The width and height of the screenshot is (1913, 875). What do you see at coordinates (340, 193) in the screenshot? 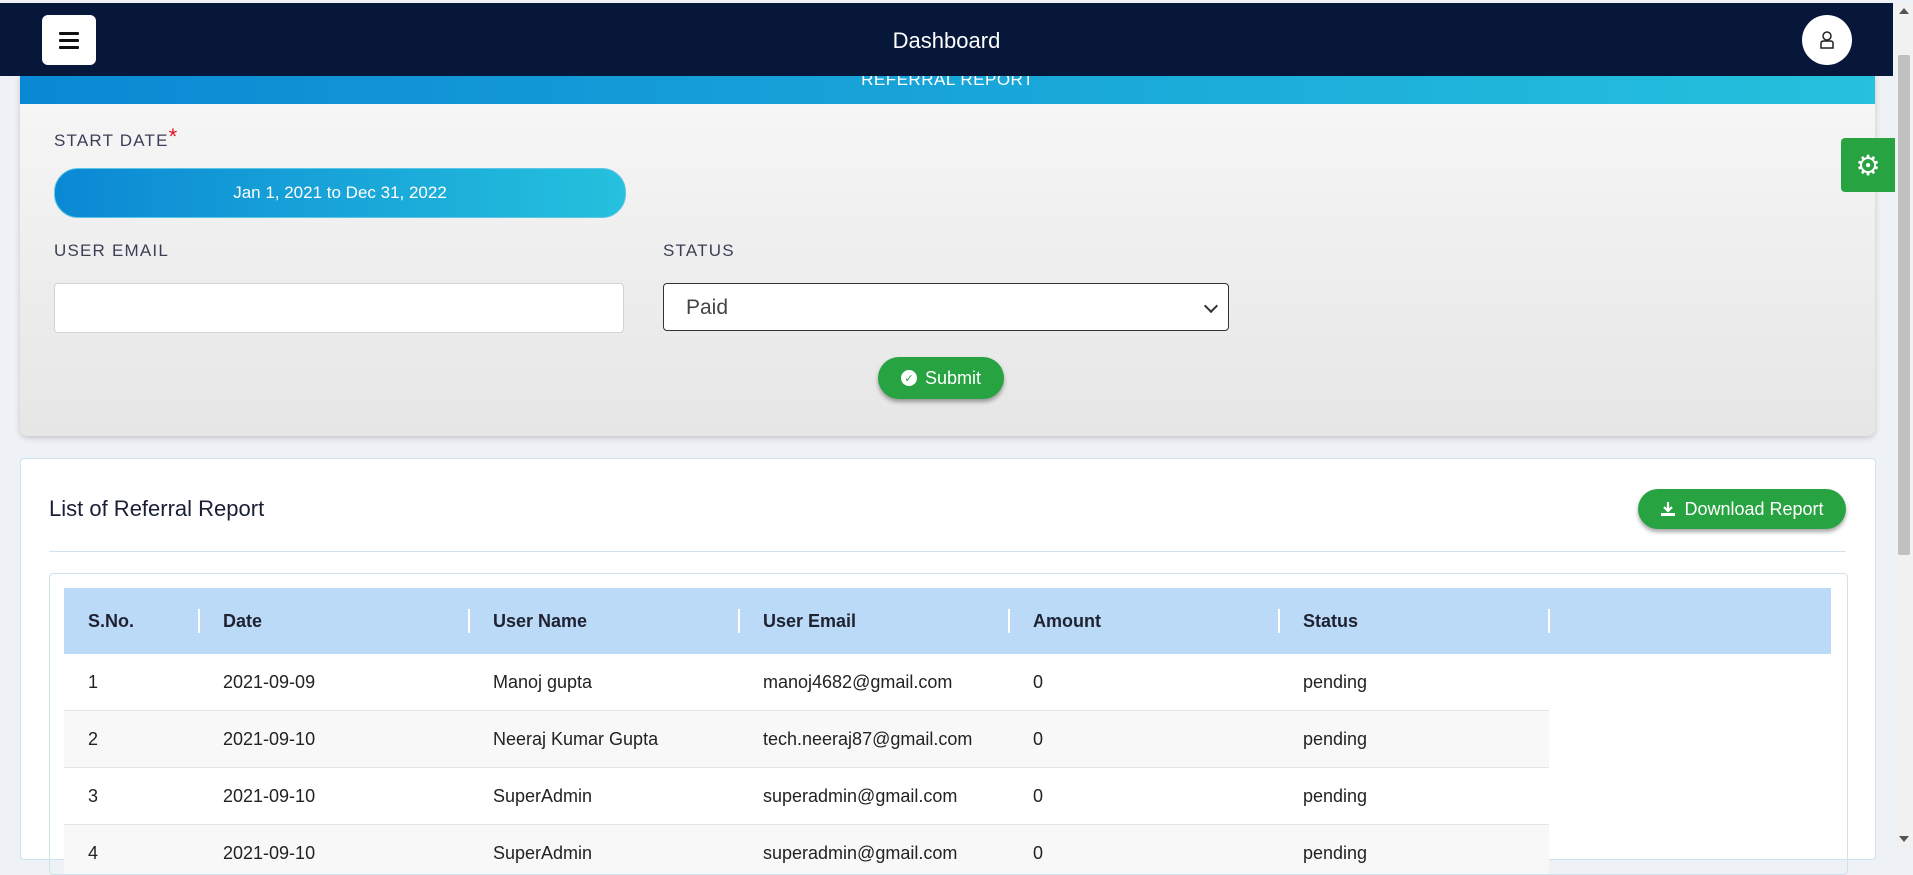
I see `date-range-picker: Jan 1, 2021 to Dec 31, 2022` at bounding box center [340, 193].